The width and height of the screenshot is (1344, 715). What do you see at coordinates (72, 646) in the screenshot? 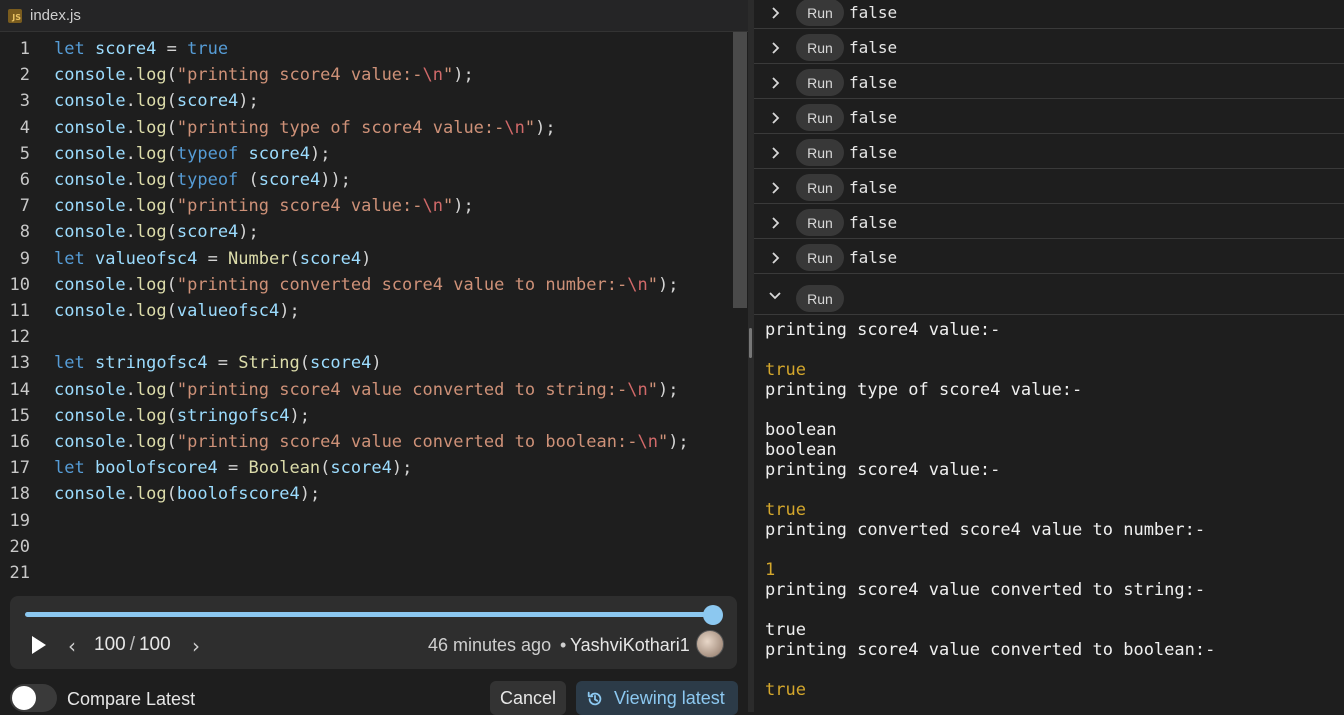
I see `chevron-left-icon: ‹` at bounding box center [72, 646].